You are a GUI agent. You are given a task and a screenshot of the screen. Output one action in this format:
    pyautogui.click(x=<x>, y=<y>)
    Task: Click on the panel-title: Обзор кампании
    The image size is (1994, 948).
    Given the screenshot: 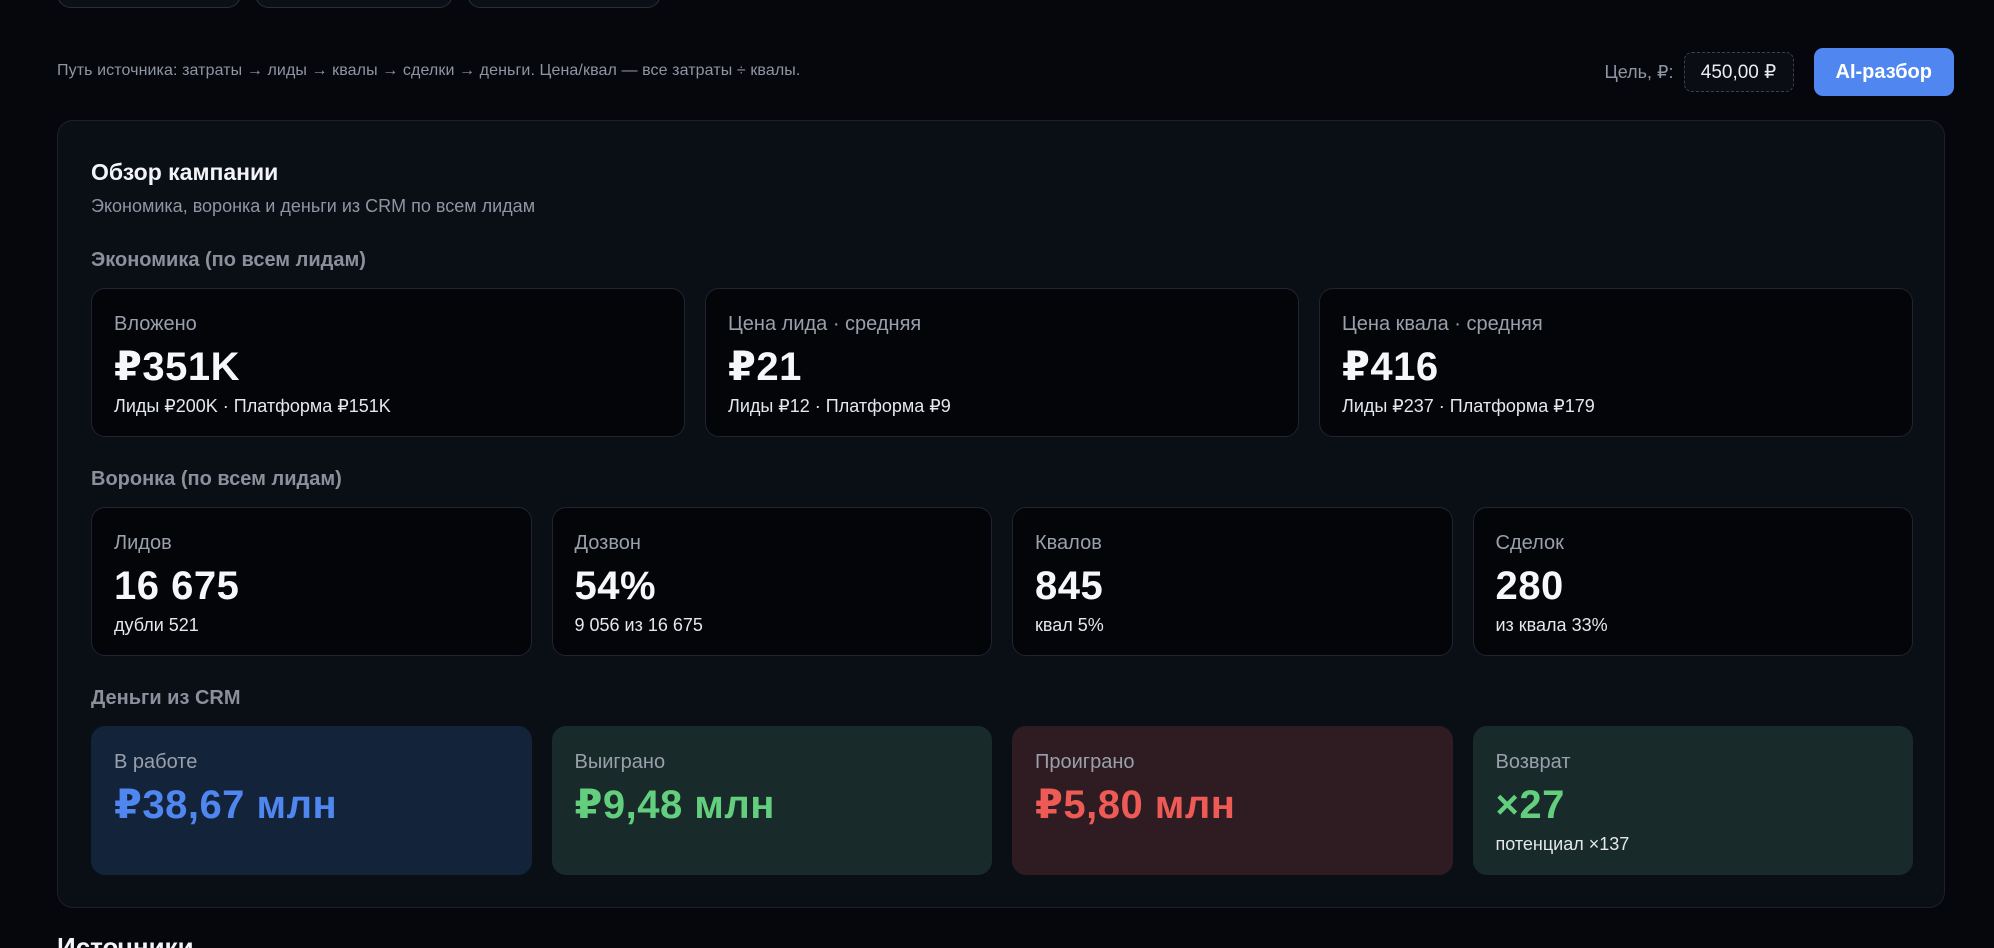 What is the action you would take?
    pyautogui.click(x=185, y=172)
    